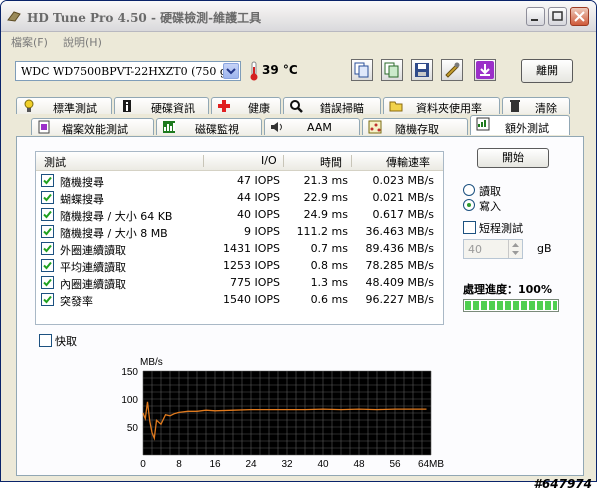 This screenshot has height=492, width=597. Describe the element at coordinates (258, 214) in the screenshot. I see `row-io: 40 IOPS` at that location.